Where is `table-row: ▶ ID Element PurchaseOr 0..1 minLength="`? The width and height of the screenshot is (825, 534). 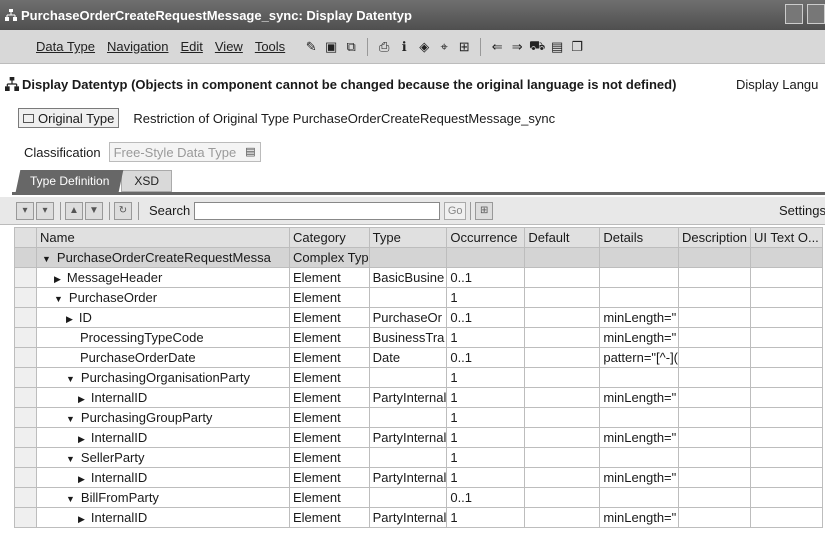
table-row: ▶ ID Element PurchaseOr 0..1 minLength=" is located at coordinates (419, 317).